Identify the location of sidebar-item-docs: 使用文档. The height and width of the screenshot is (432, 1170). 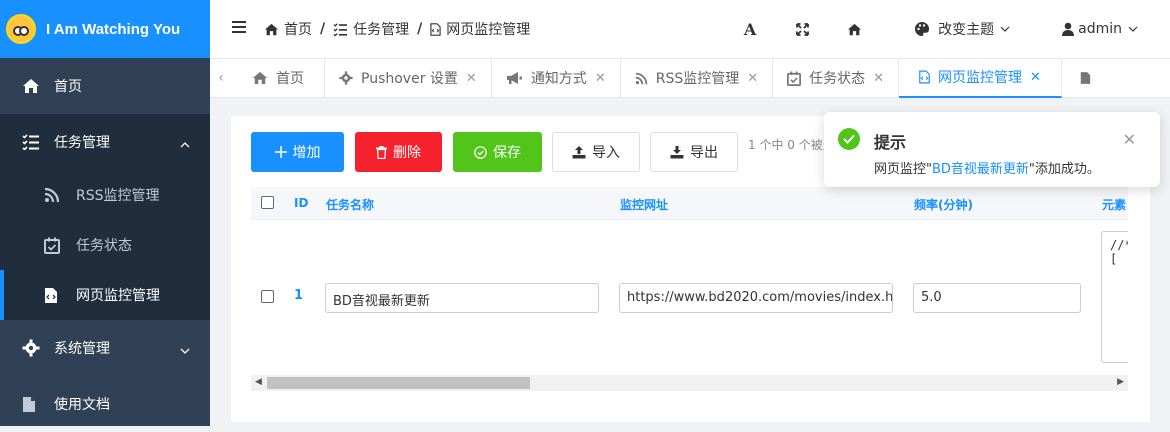
(105, 404).